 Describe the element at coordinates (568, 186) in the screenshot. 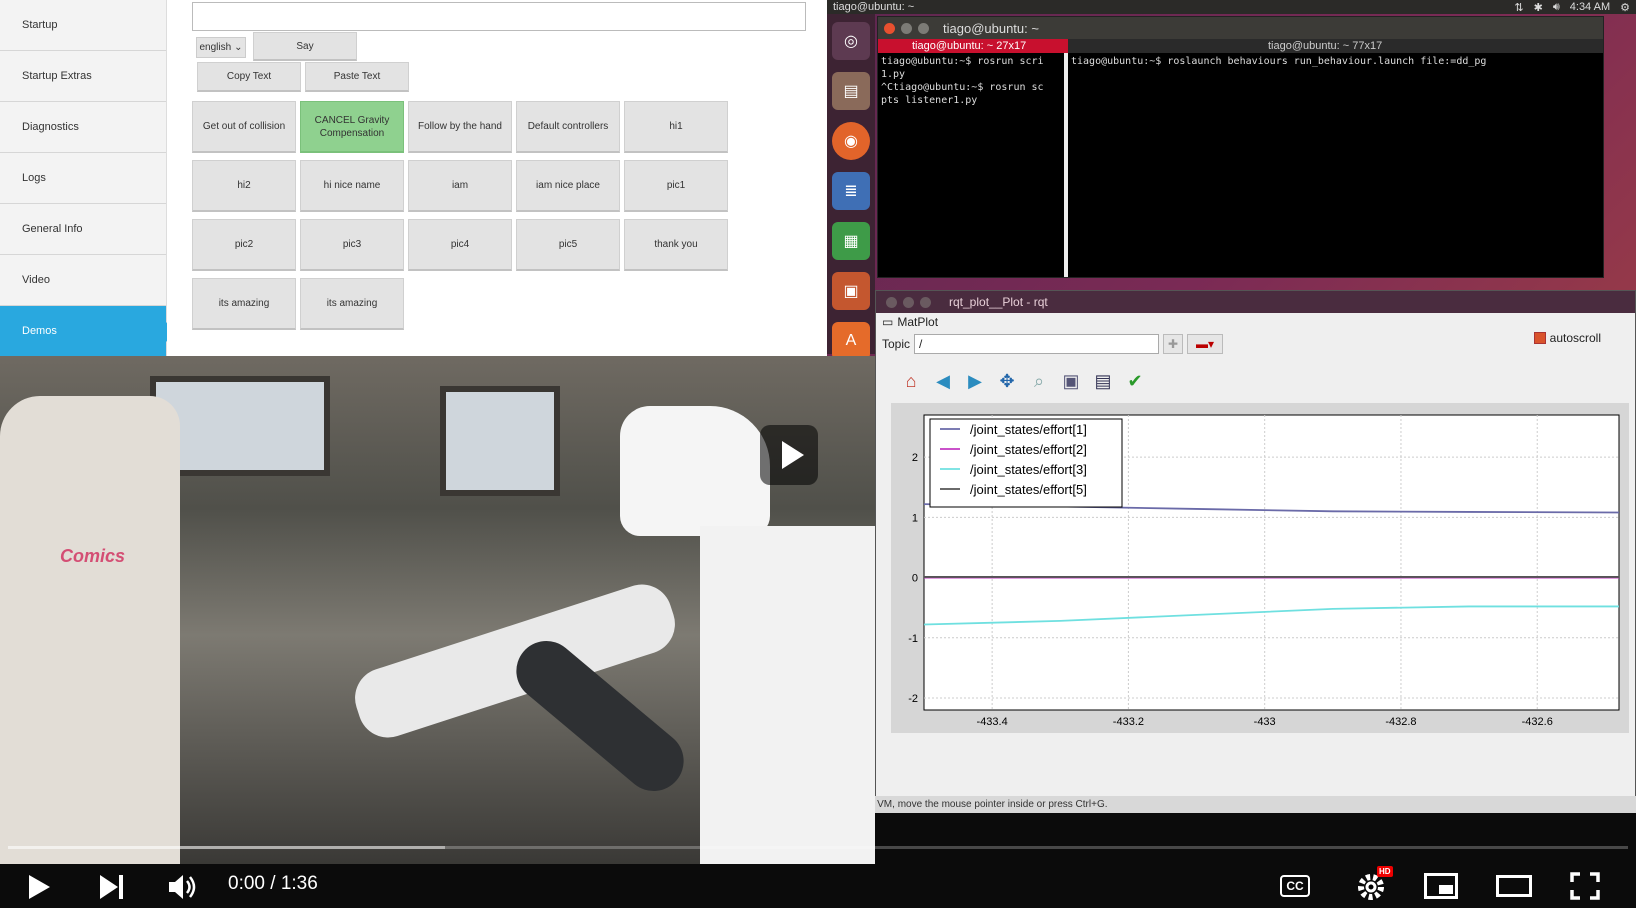

I see `demo-button-iam-nice-place: iam nice place` at that location.